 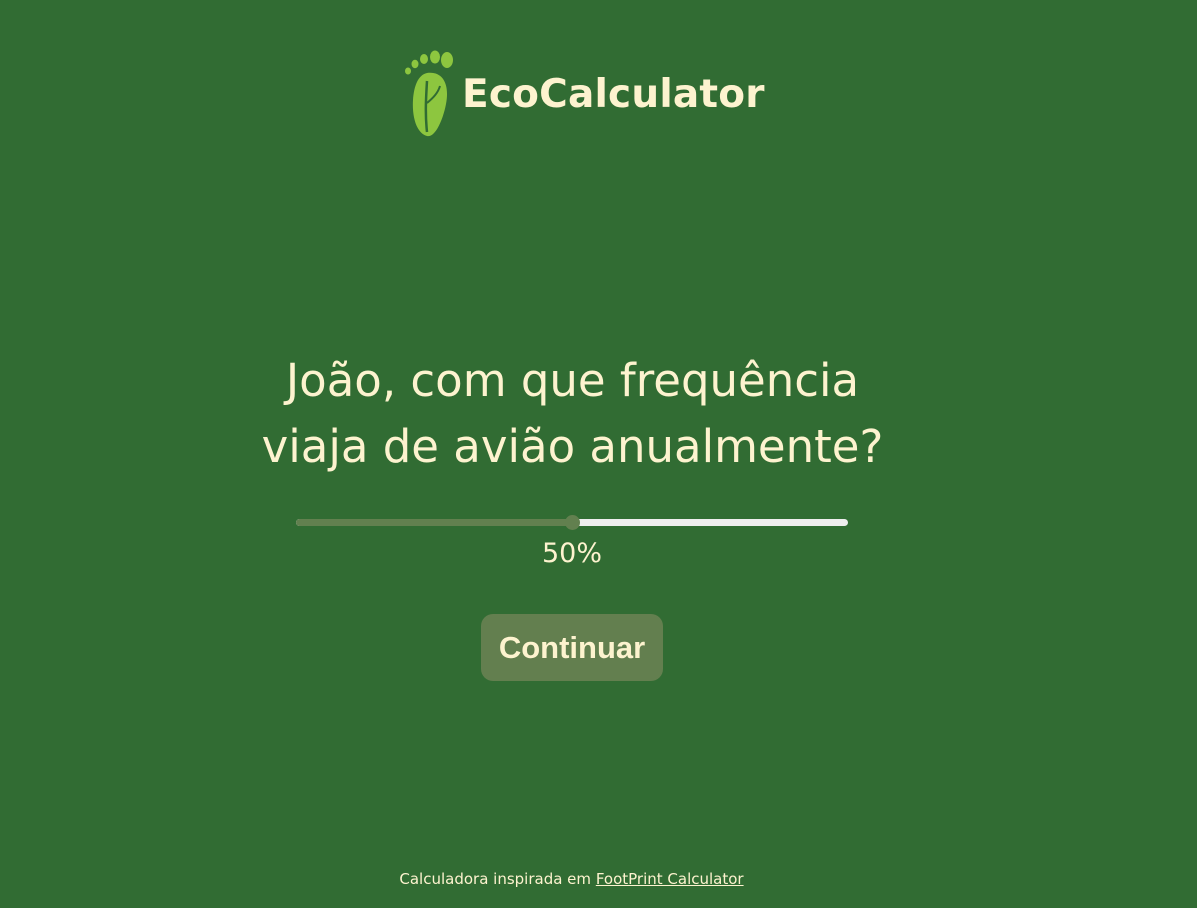 I want to click on question-line-2: viaja de avião anualmente?, so click(x=572, y=446).